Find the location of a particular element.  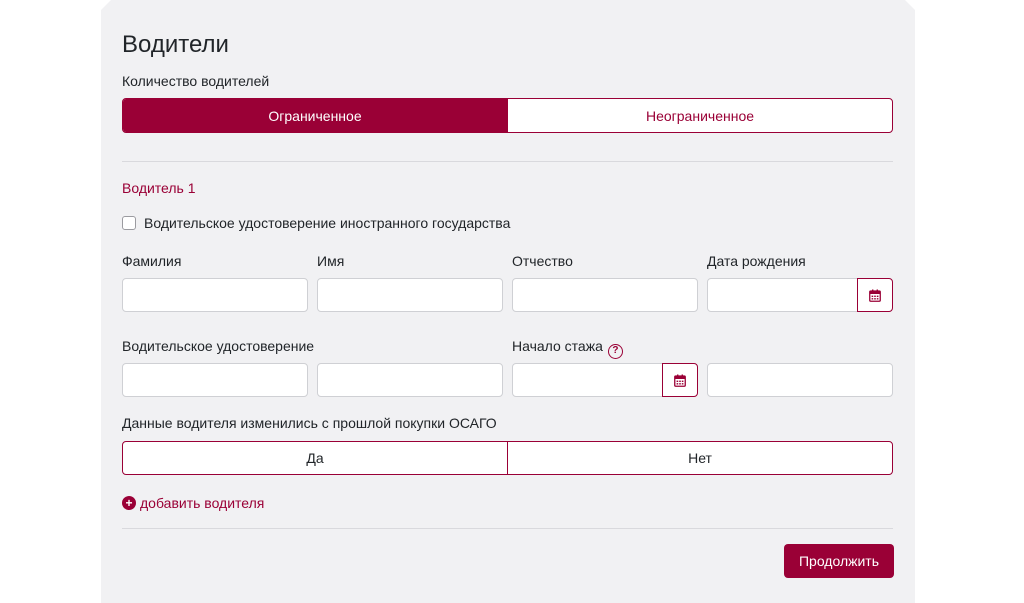

last-name-input is located at coordinates (215, 295).